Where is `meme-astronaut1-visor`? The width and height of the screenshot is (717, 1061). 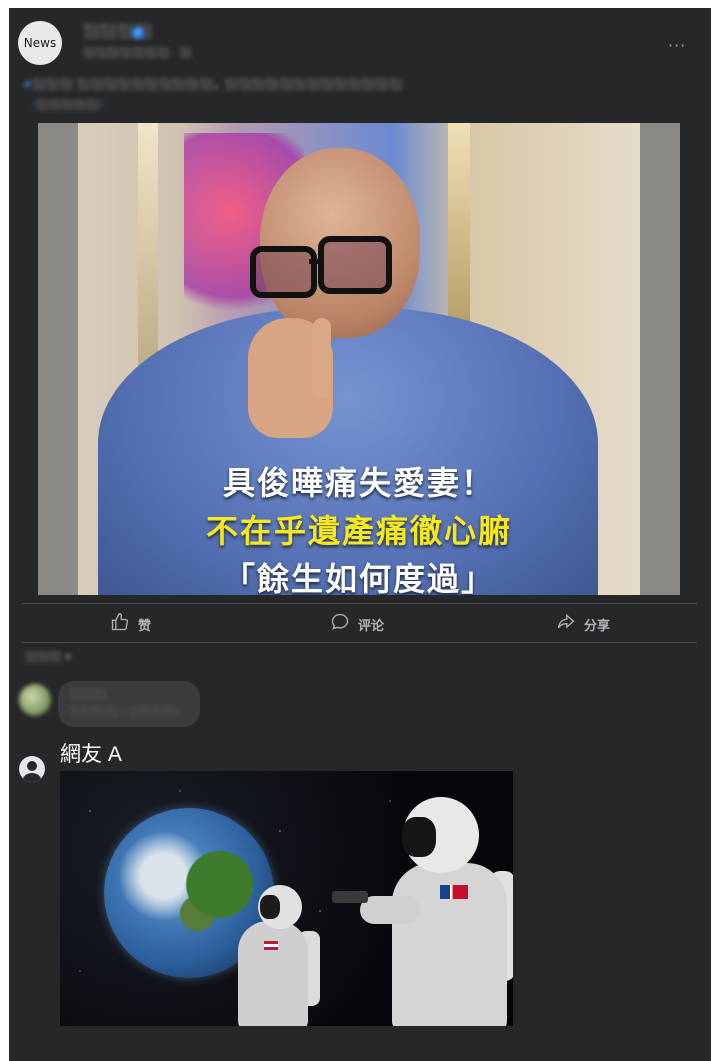
meme-astronaut1-visor is located at coordinates (270, 907).